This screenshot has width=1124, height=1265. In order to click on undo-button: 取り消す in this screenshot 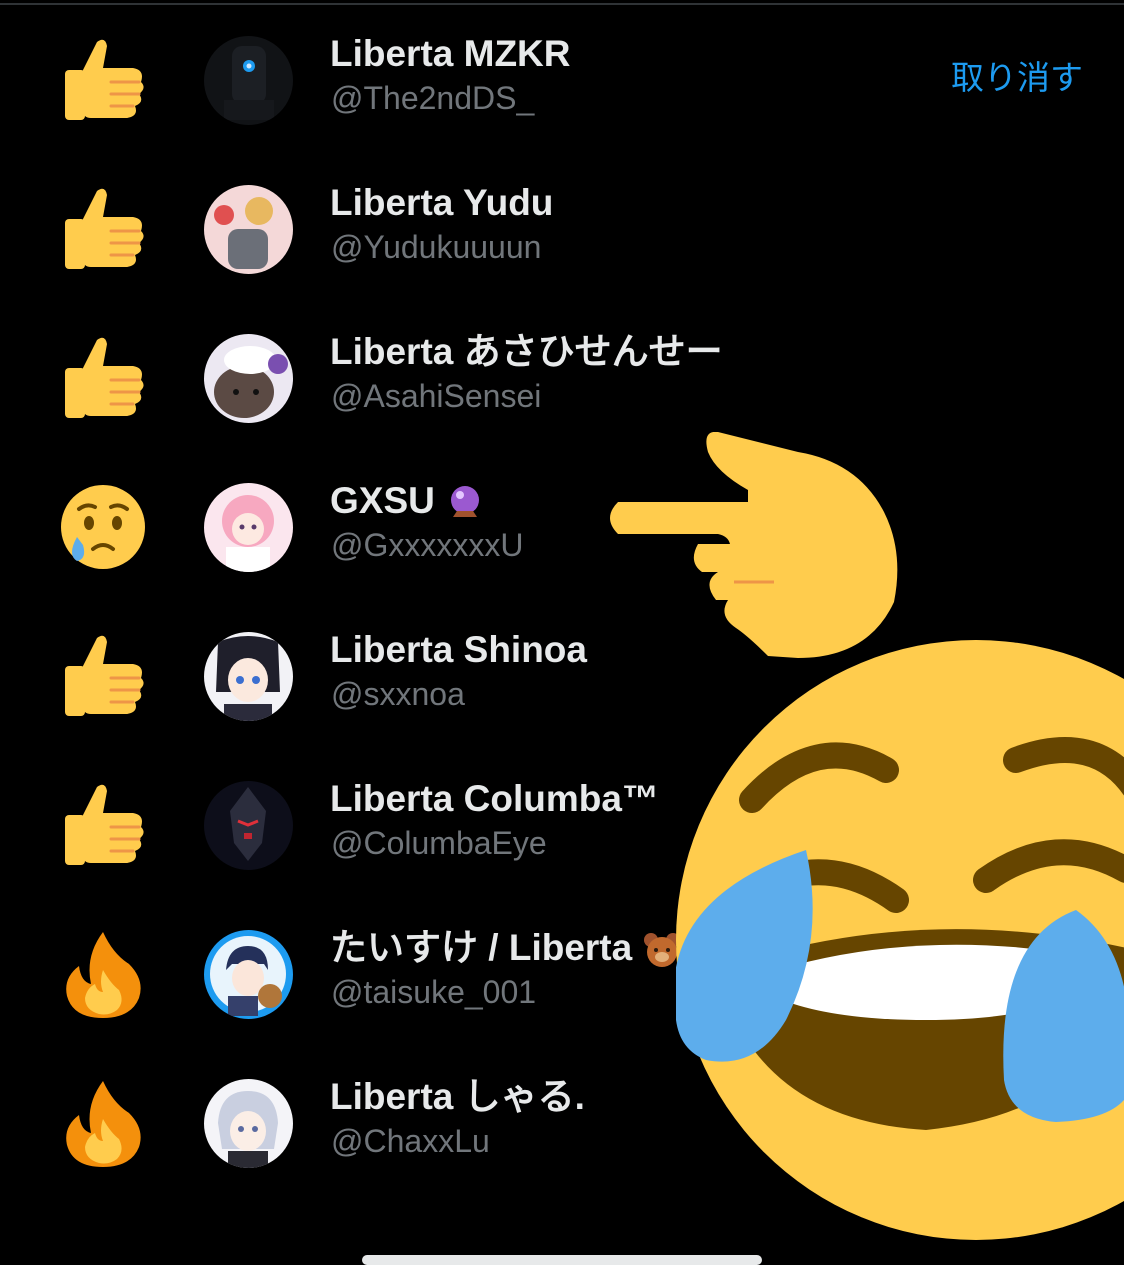, I will do `click(1017, 78)`.